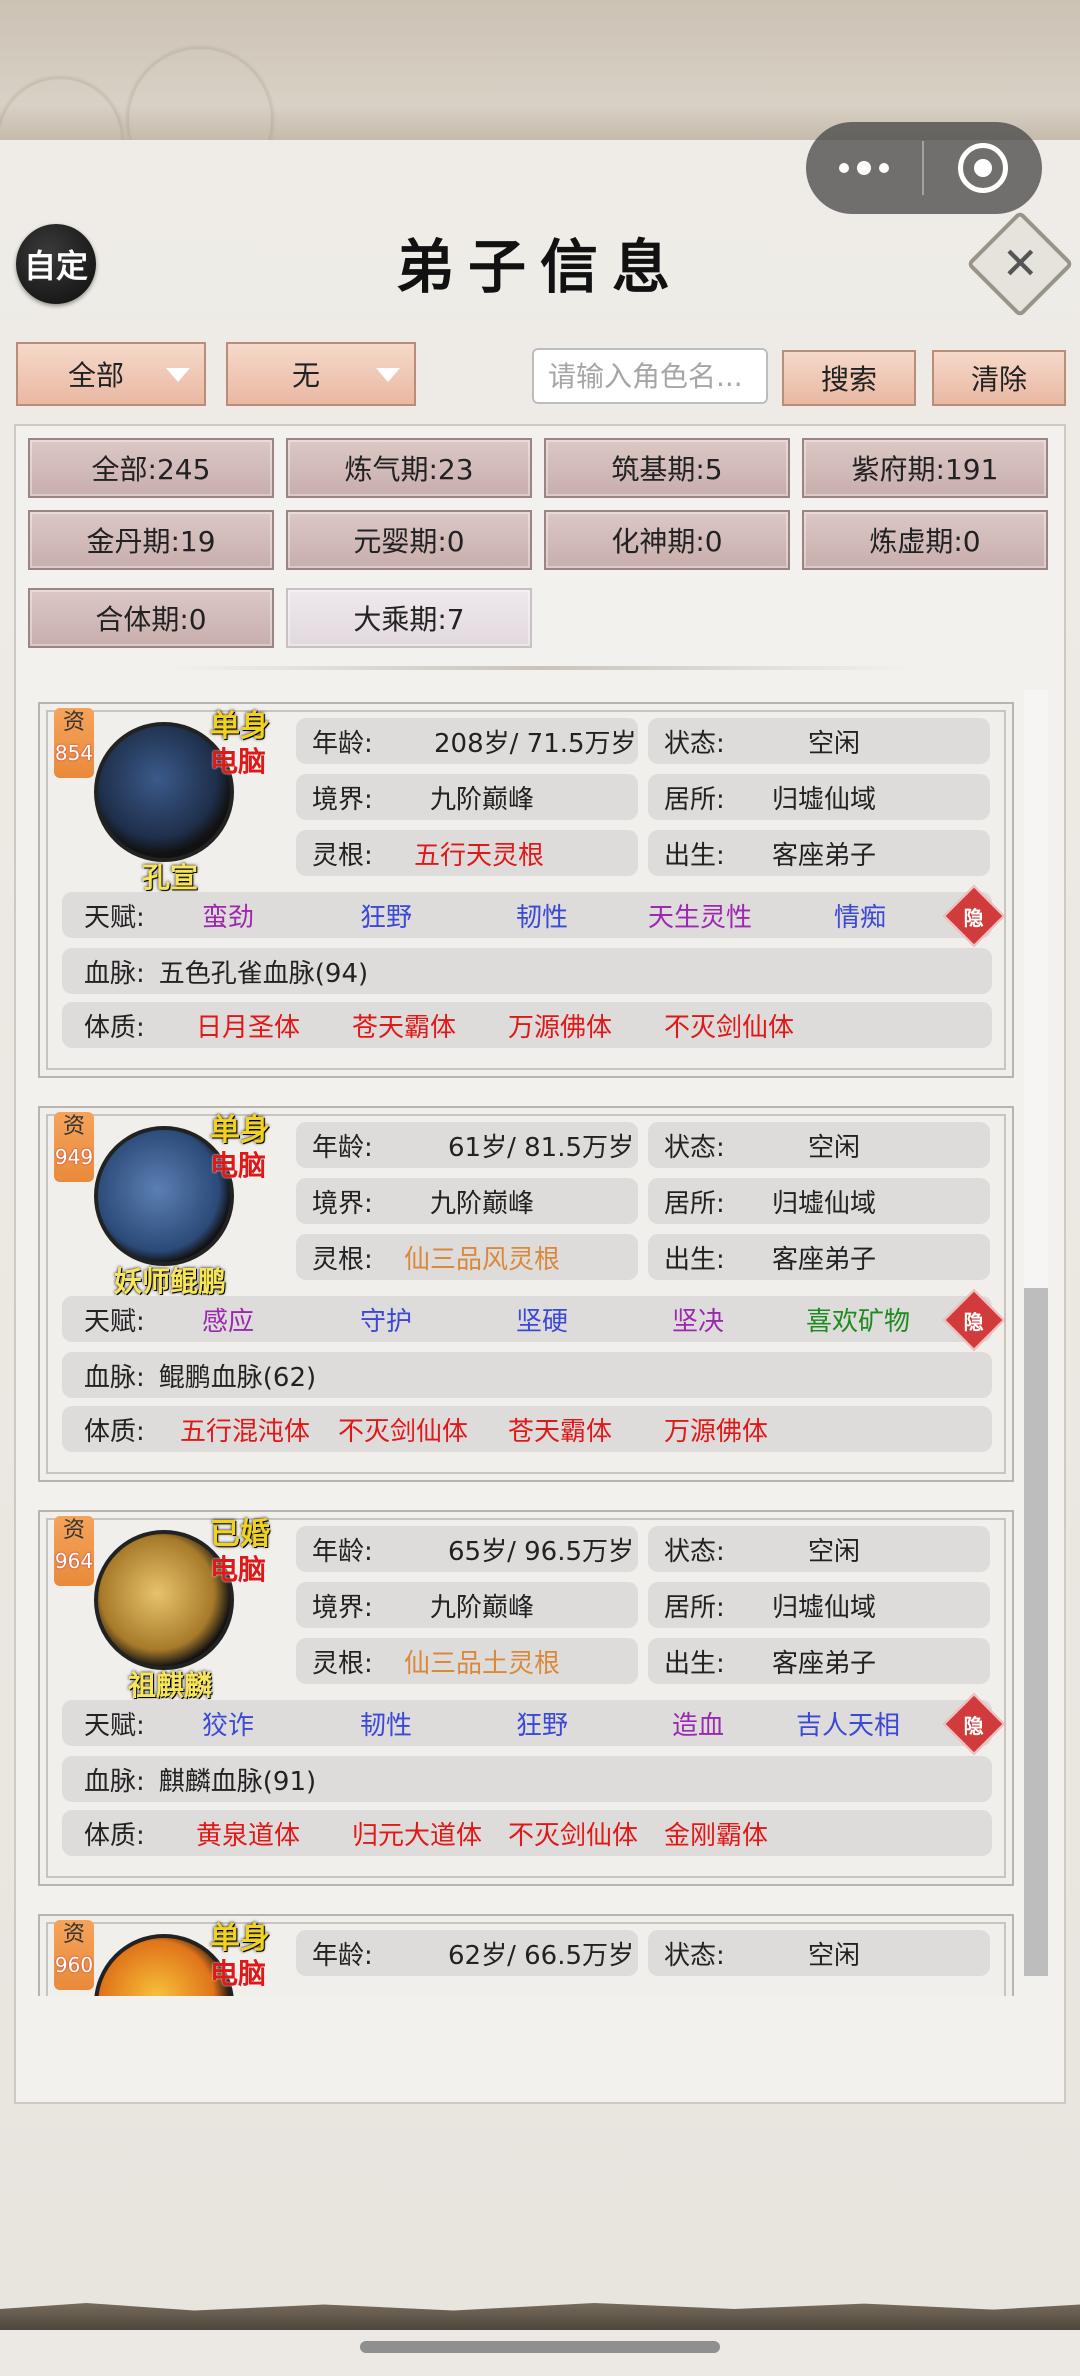  What do you see at coordinates (228, 1725) in the screenshot?
I see `talent-tag: 狡诈` at bounding box center [228, 1725].